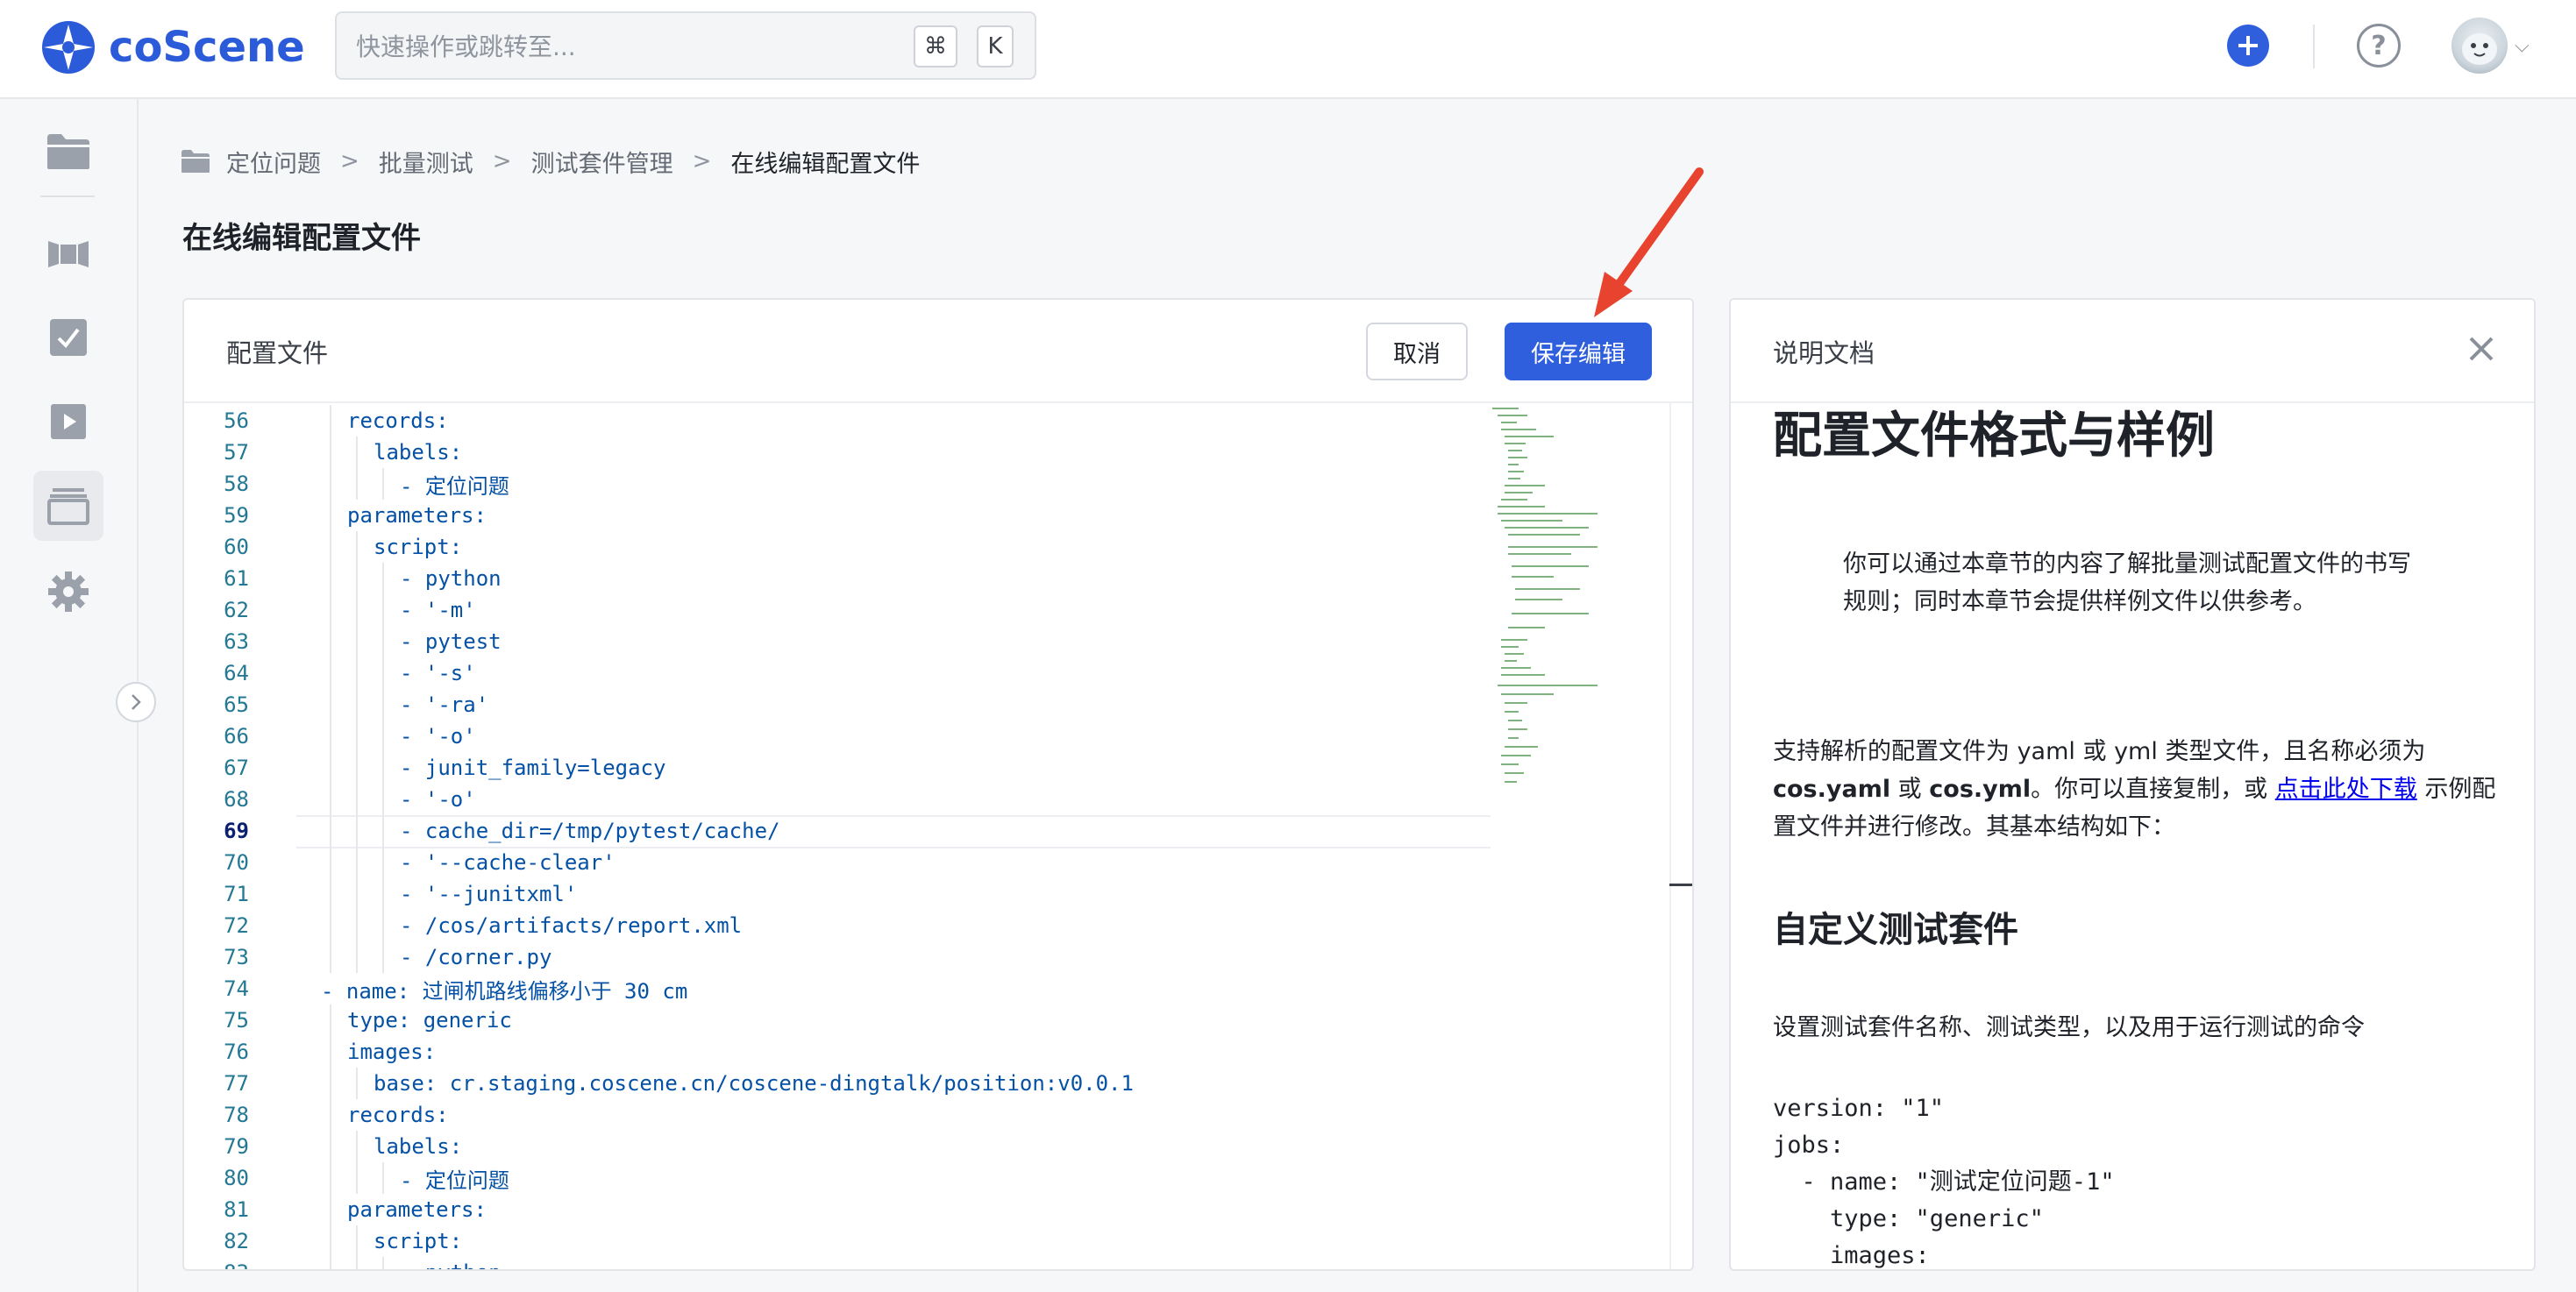  What do you see at coordinates (68, 506) in the screenshot?
I see `sidebar-item-test-suites` at bounding box center [68, 506].